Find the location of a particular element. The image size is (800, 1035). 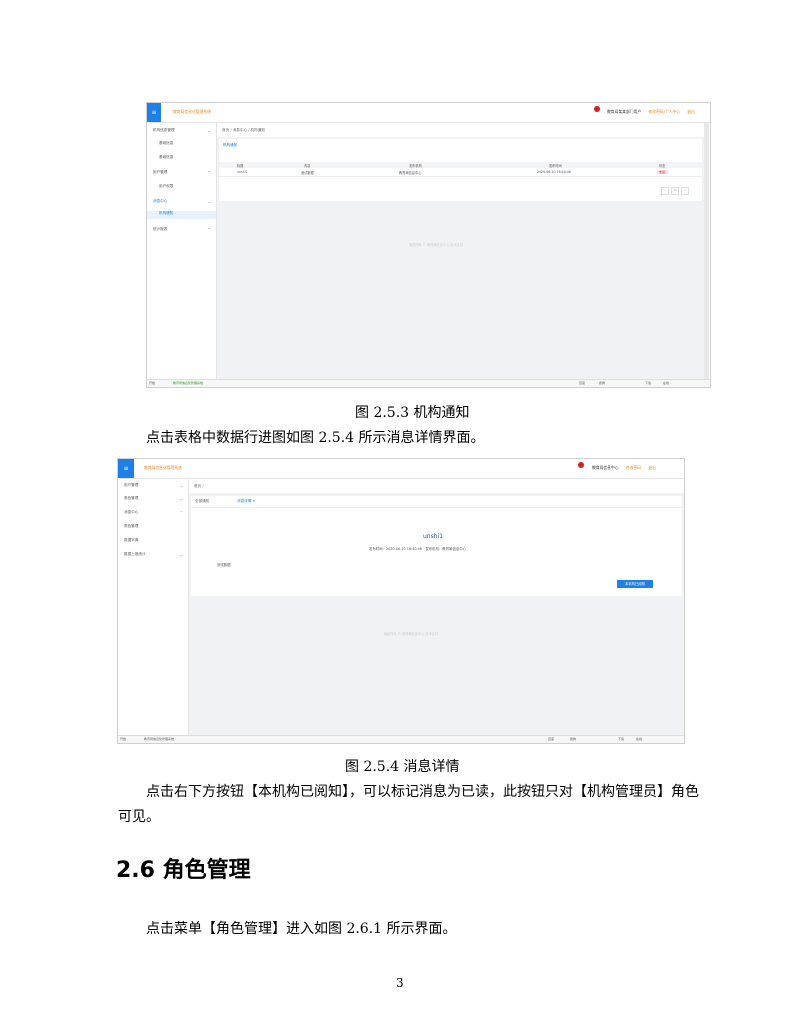

table-header-org: 发布机构 is located at coordinates (415, 166).